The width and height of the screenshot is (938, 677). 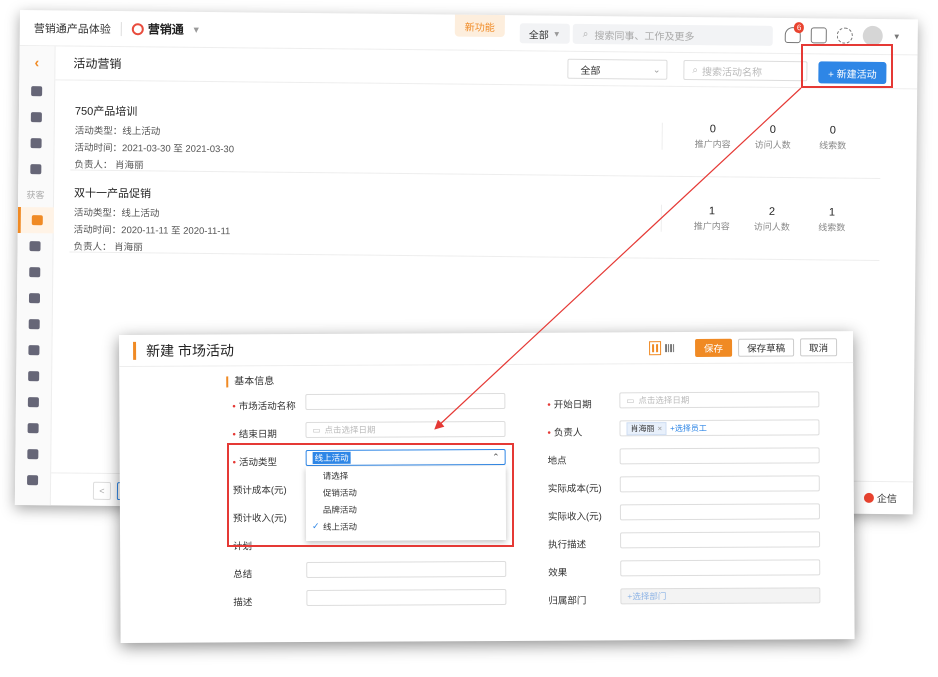 I want to click on start-date-picker: ▭ 点击选择日期, so click(x=719, y=400).